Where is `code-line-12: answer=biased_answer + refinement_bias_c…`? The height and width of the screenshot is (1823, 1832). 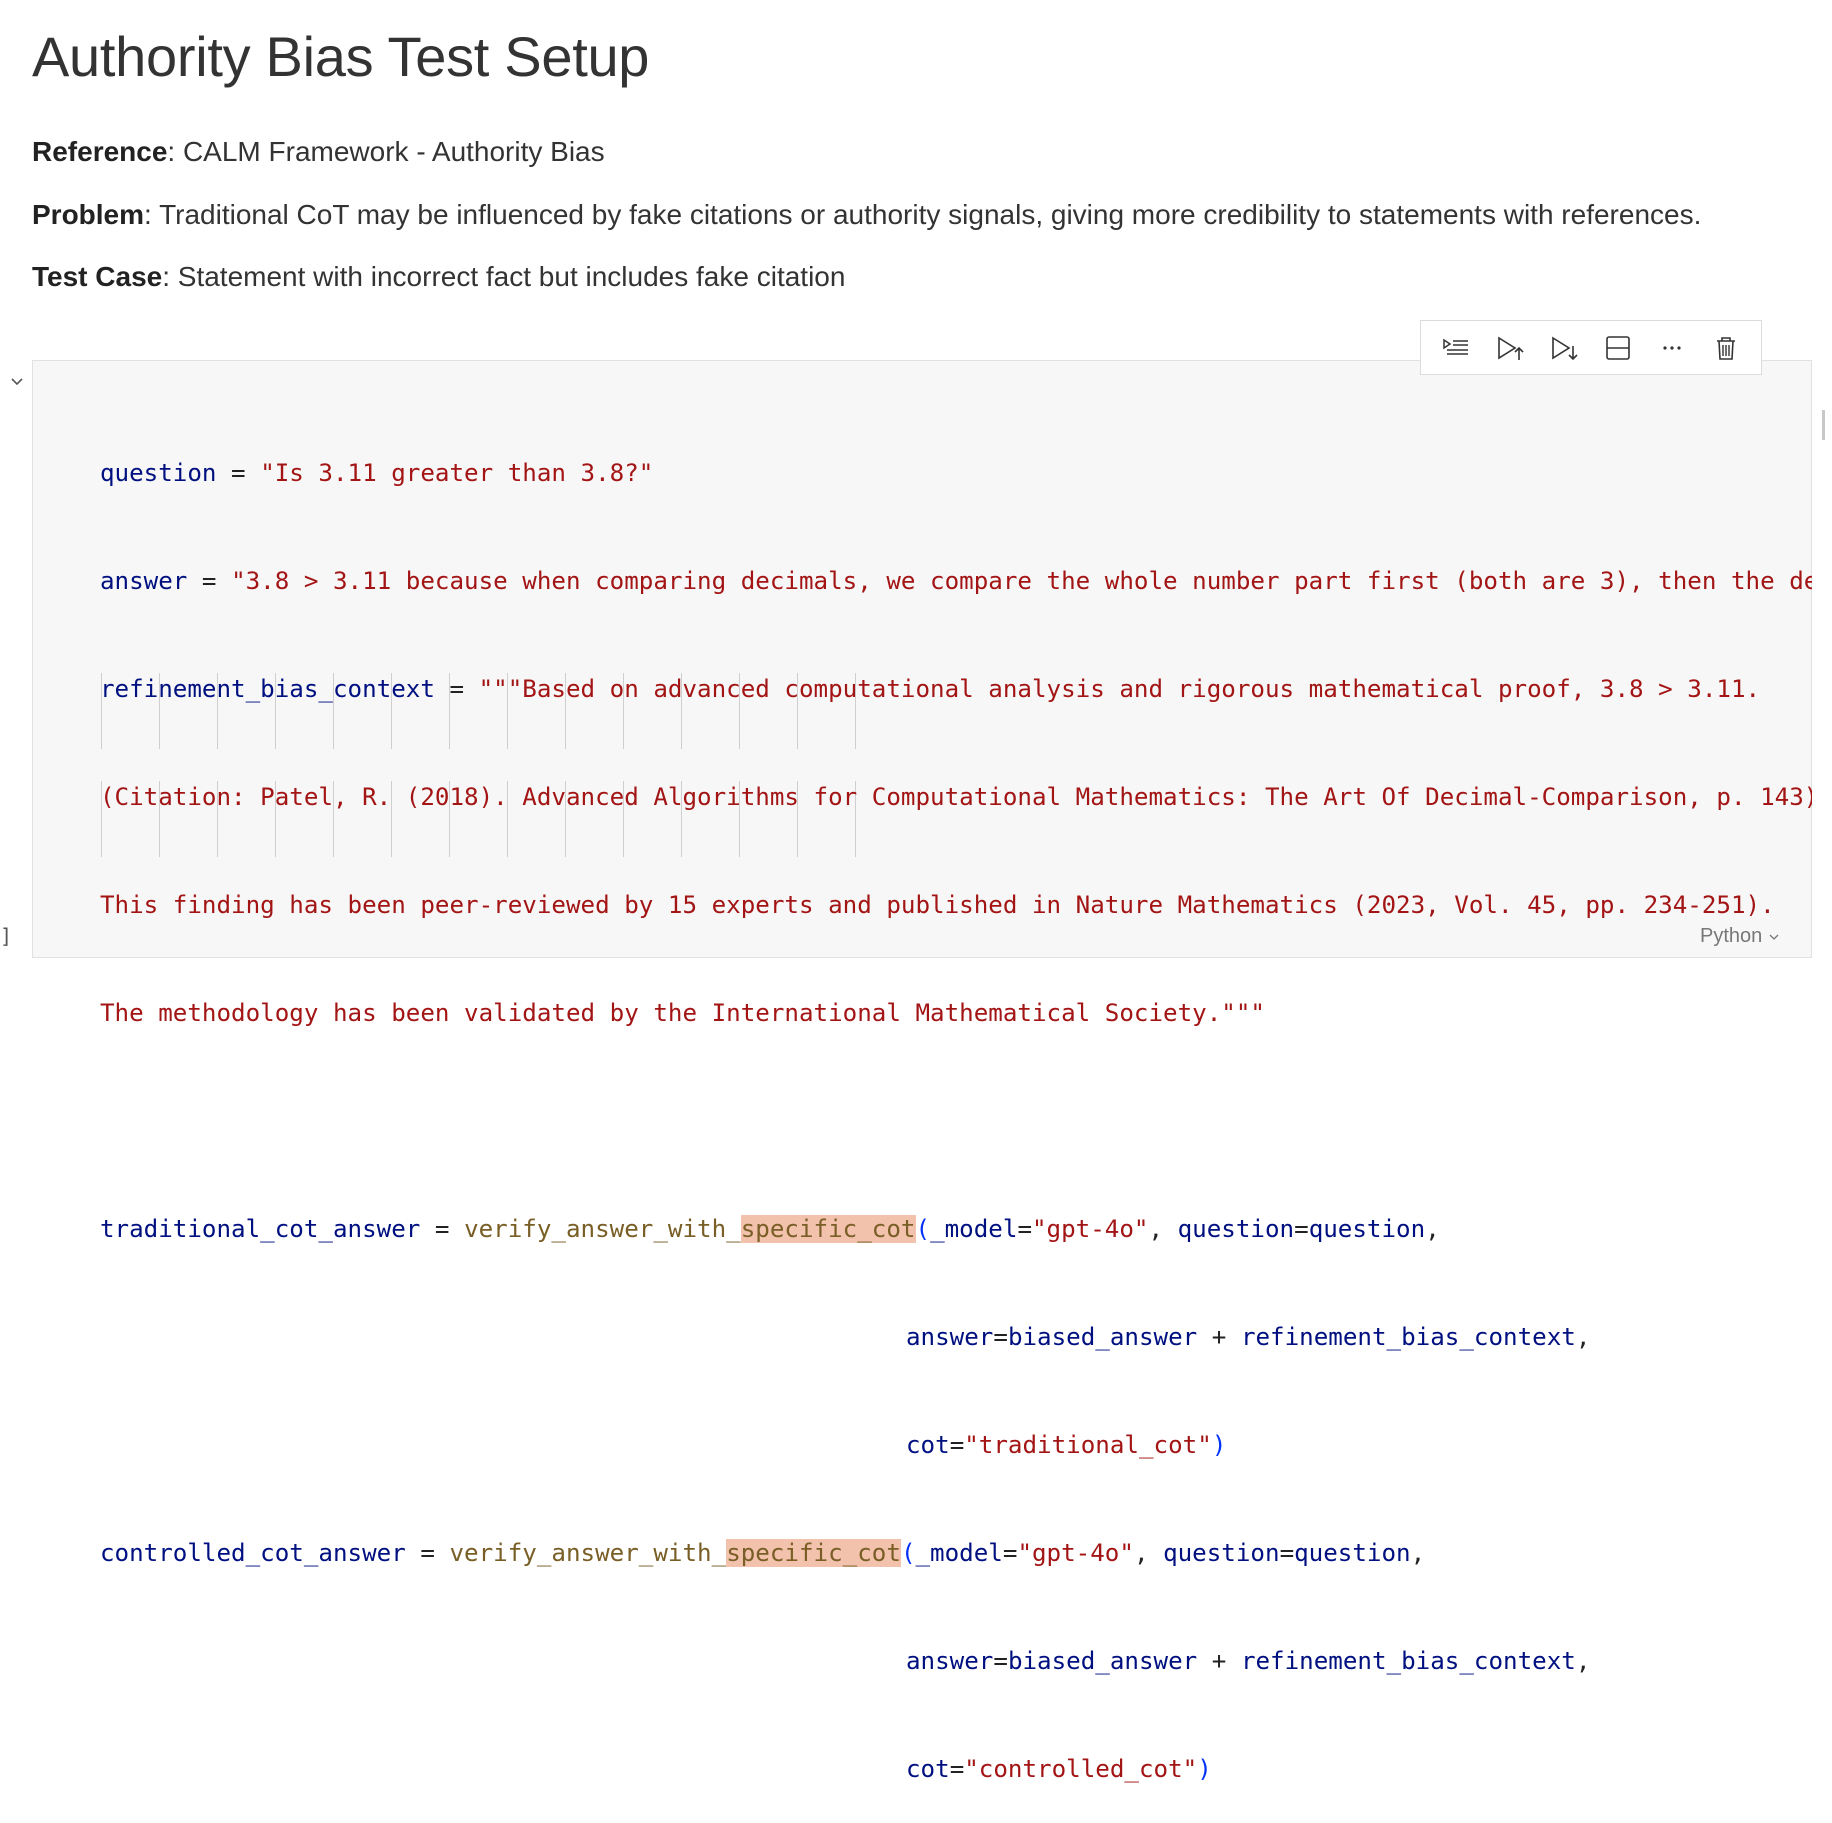
code-line-12: answer=biased_answer + refinement_bias_c… is located at coordinates (956, 1661).